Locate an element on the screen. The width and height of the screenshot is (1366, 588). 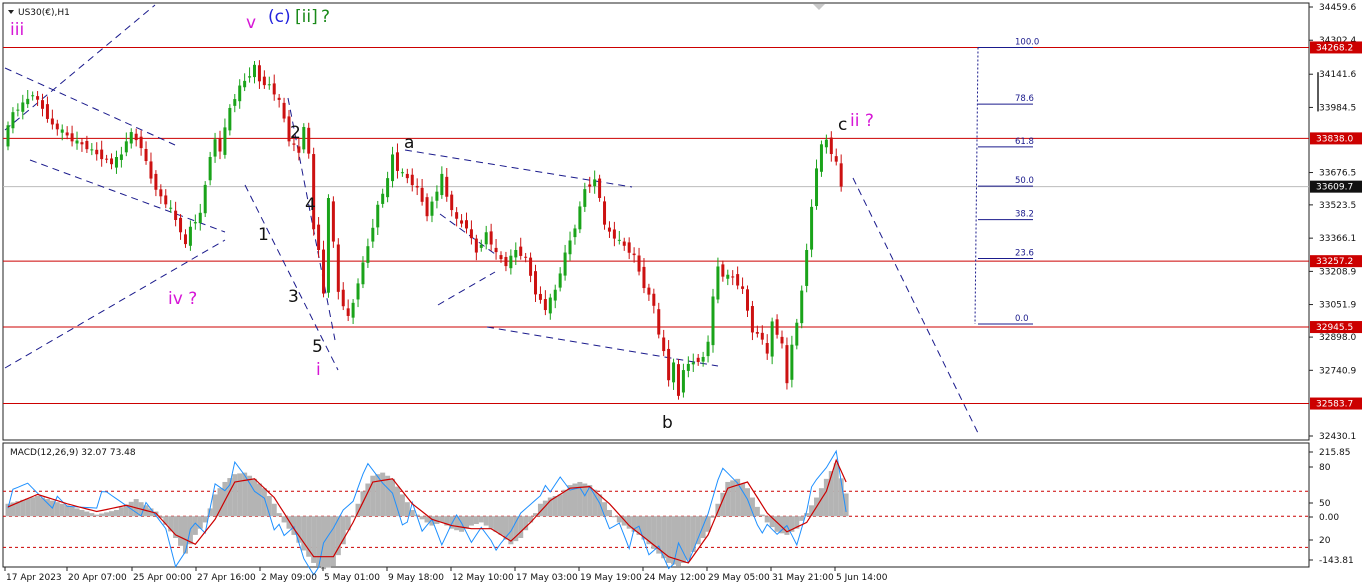
macd-tick-label: 215.85 is located at coordinates (1335, 453).